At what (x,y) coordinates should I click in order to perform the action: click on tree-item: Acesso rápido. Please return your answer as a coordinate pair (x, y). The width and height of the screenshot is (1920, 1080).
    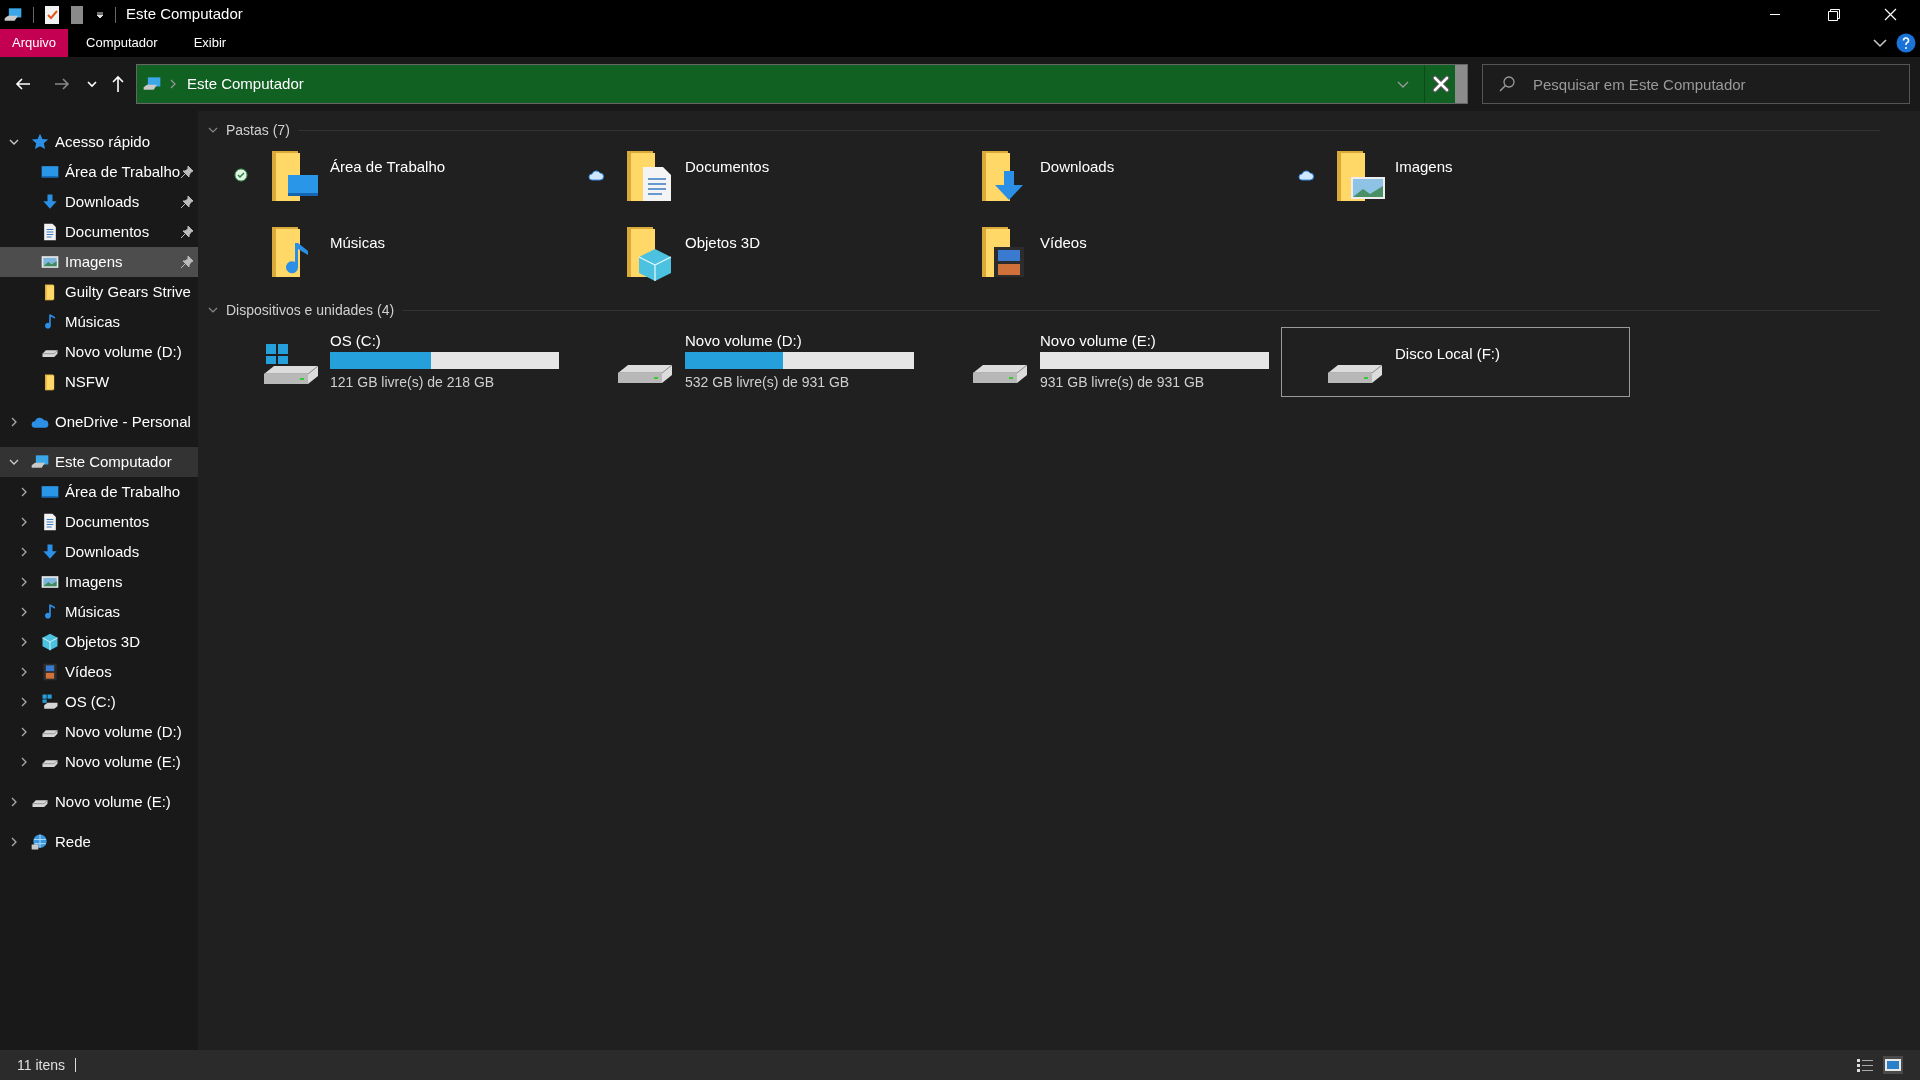
    Looking at the image, I should click on (99, 142).